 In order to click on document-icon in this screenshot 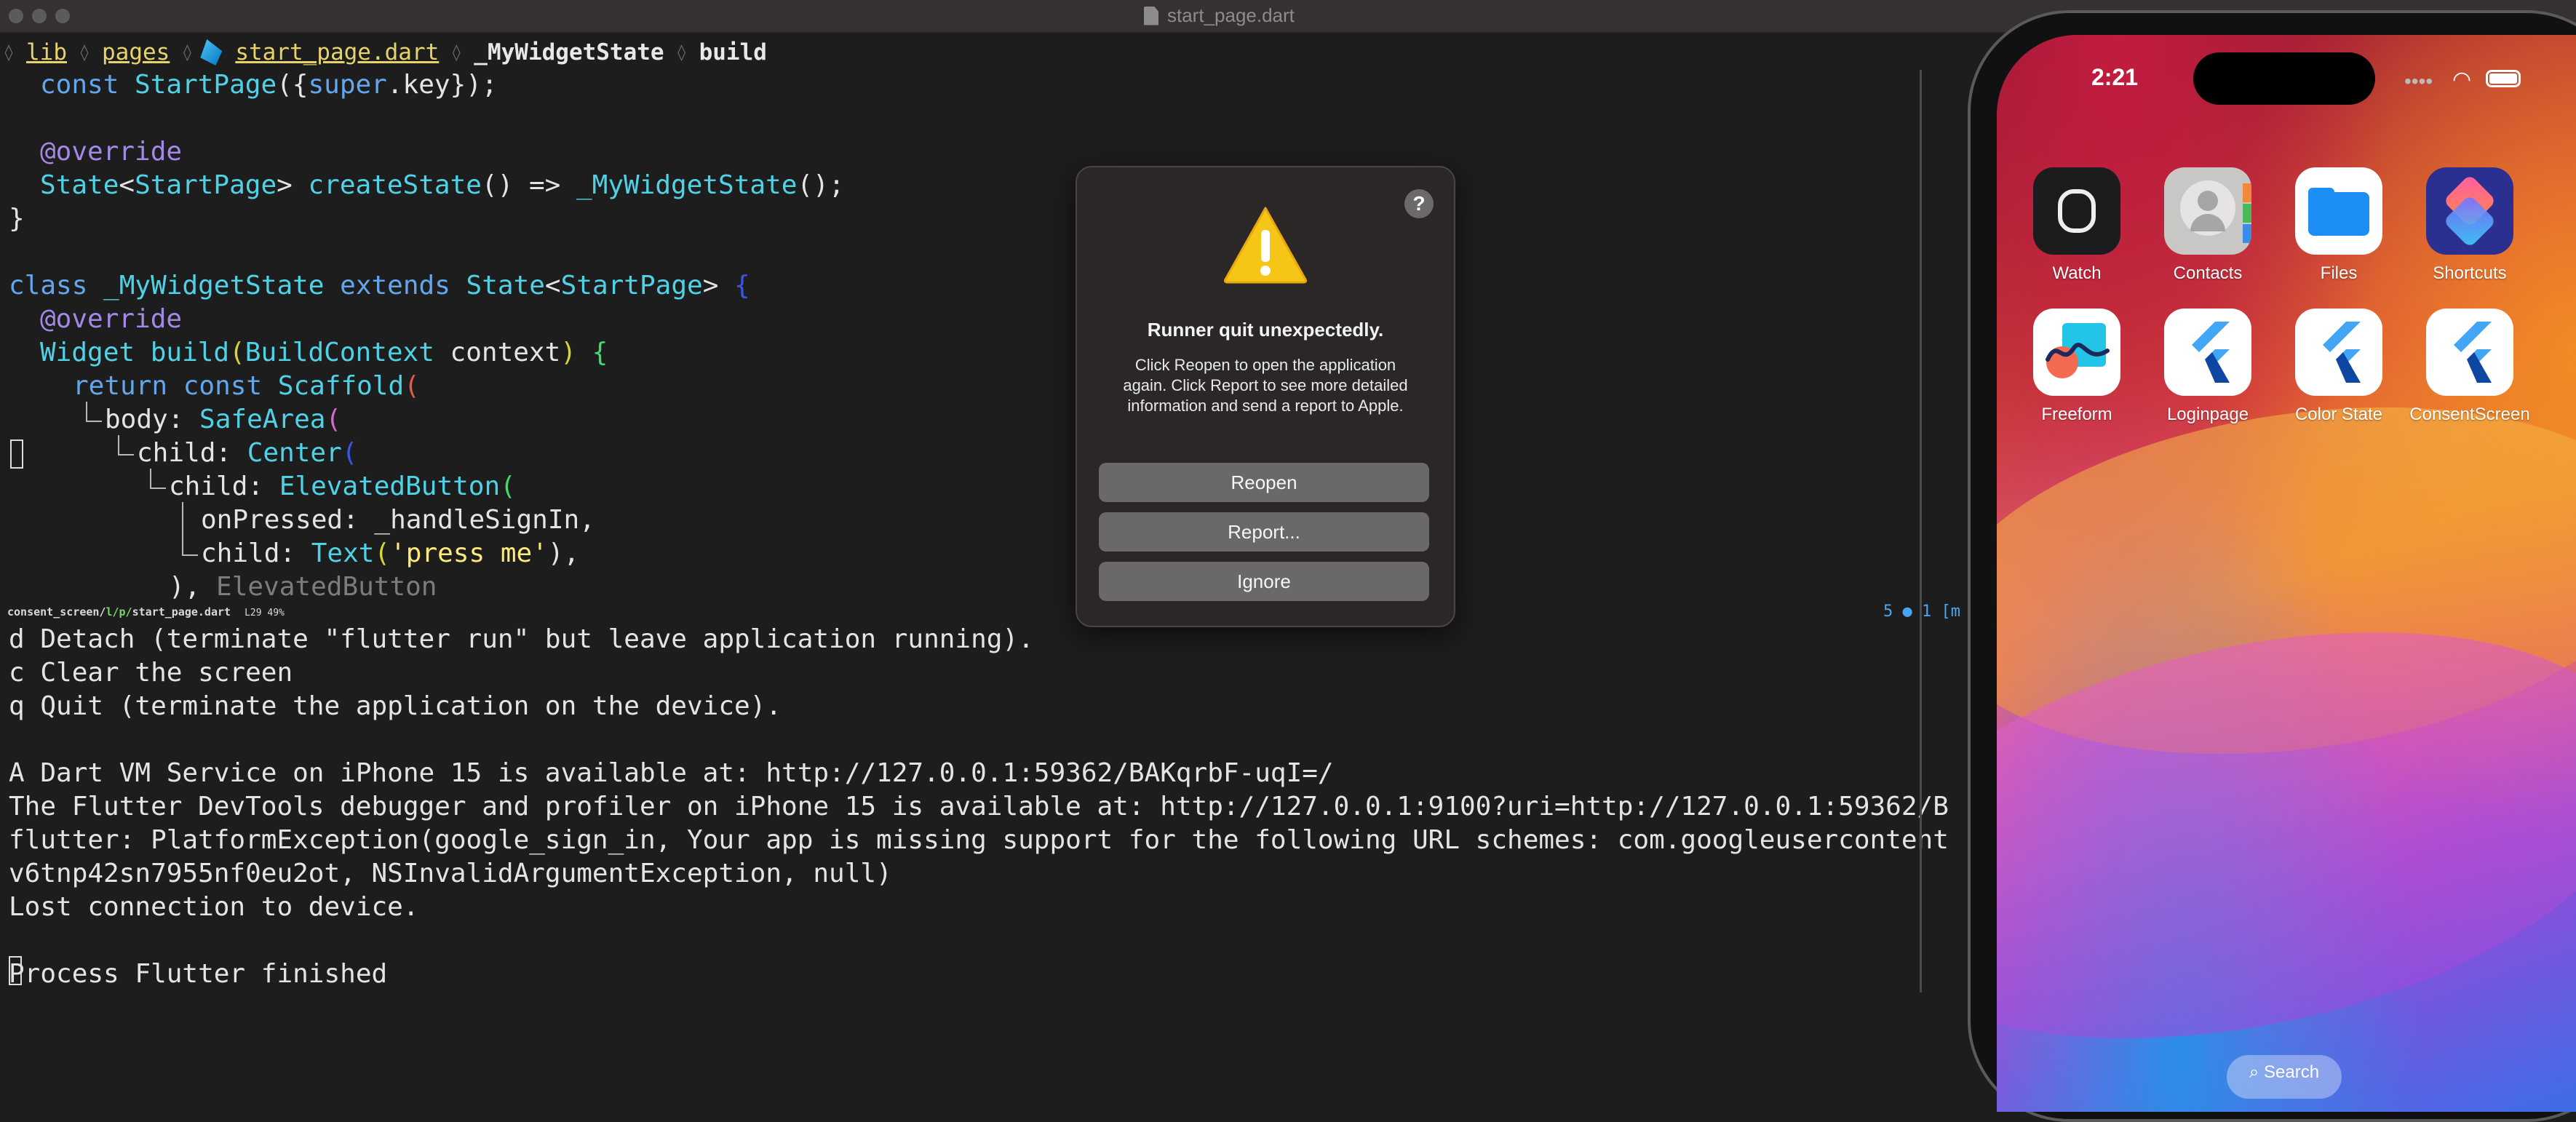, I will do `click(1151, 15)`.